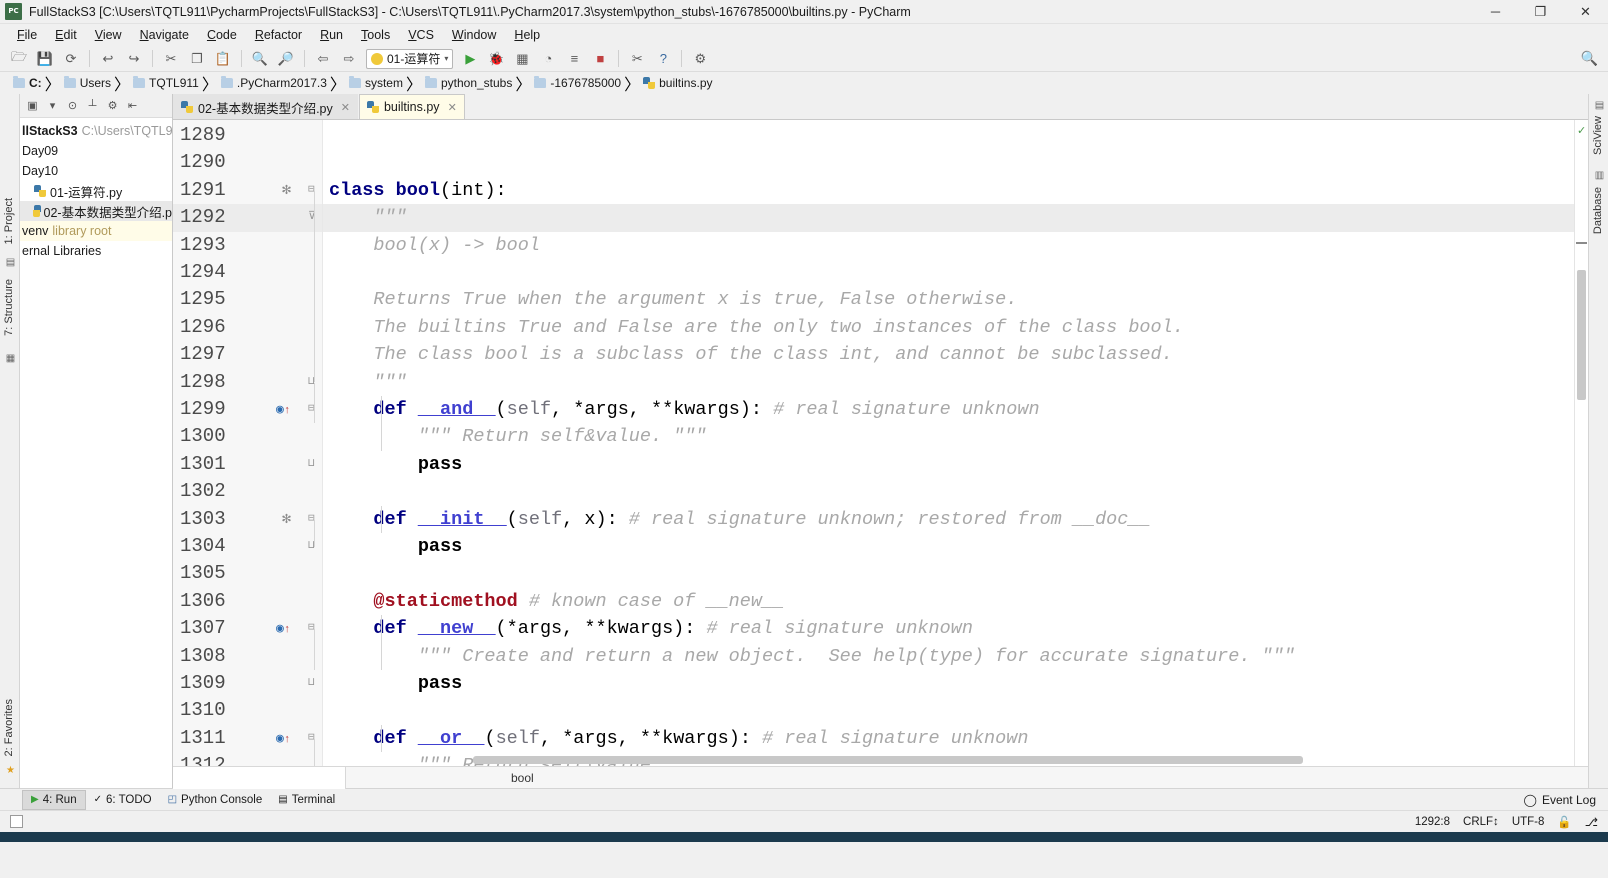  I want to click on run-icon: ▶, so click(470, 59).